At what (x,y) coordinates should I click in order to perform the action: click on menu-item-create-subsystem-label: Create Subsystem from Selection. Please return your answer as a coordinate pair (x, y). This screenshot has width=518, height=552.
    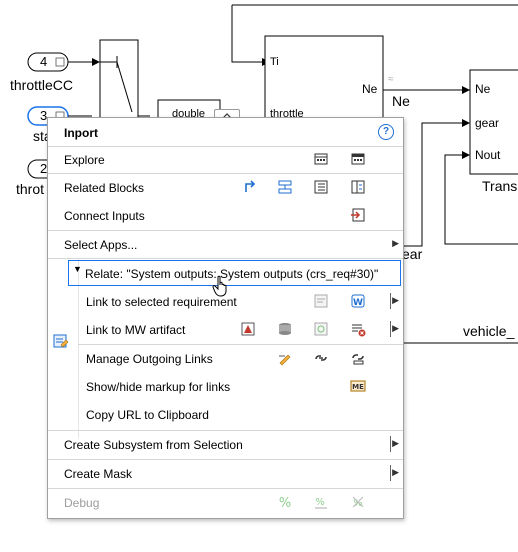
    Looking at the image, I should click on (153, 445).